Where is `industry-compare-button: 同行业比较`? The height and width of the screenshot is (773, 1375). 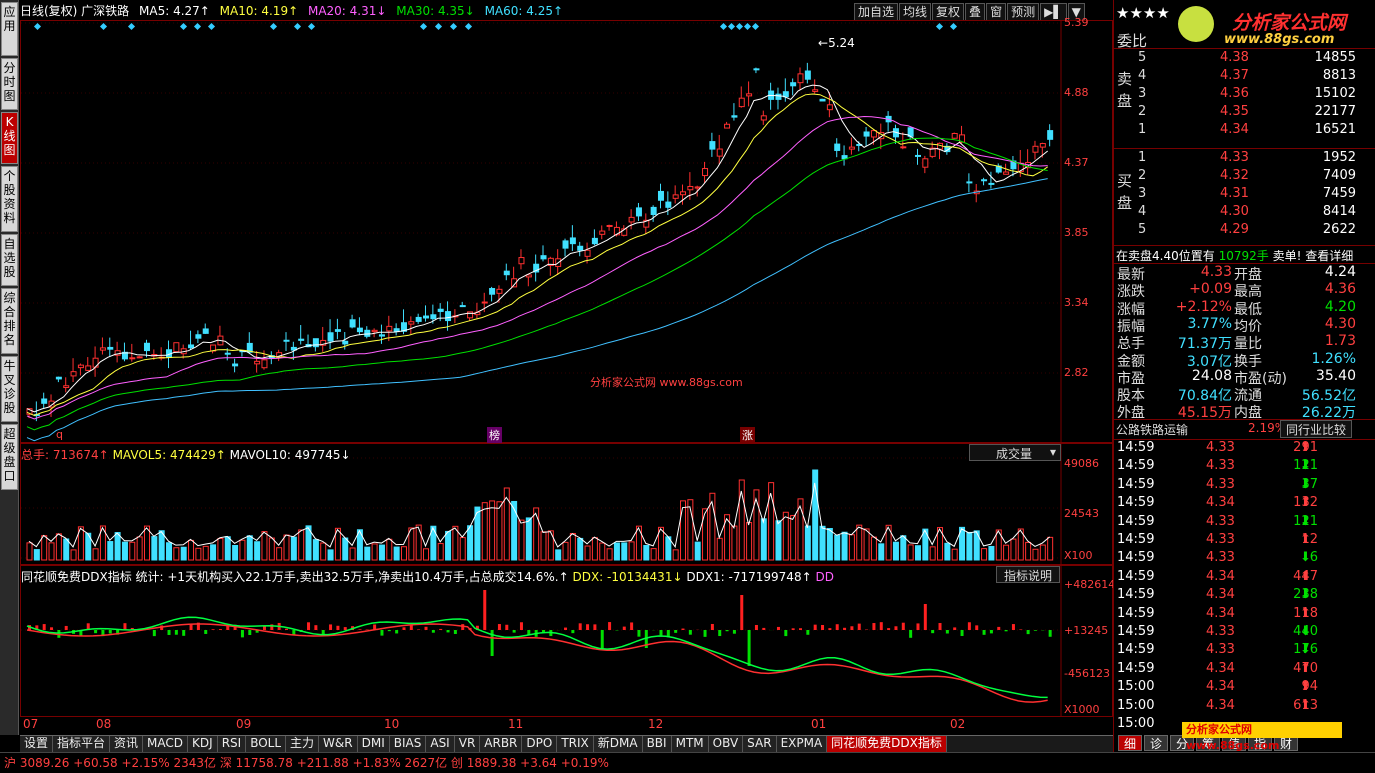
industry-compare-button: 同行业比较 is located at coordinates (1316, 429).